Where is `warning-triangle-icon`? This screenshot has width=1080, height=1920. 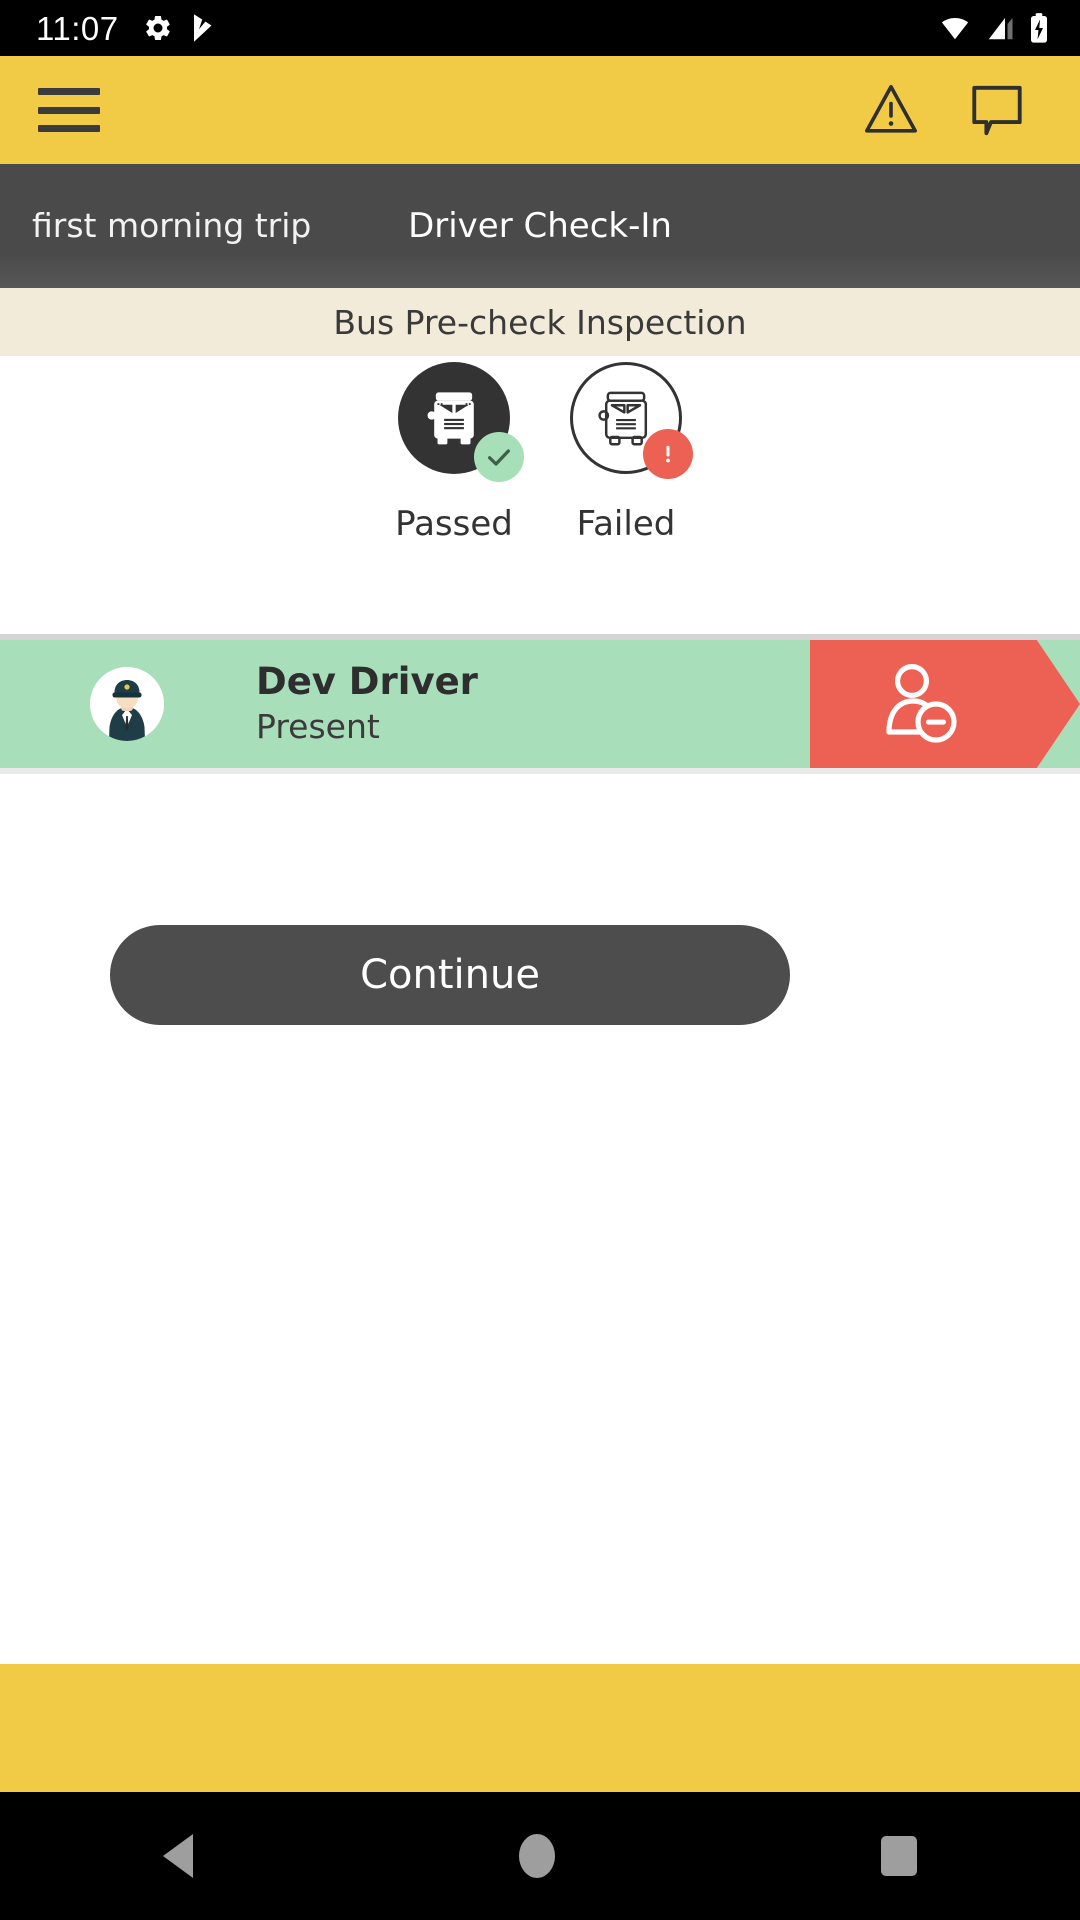 warning-triangle-icon is located at coordinates (891, 110).